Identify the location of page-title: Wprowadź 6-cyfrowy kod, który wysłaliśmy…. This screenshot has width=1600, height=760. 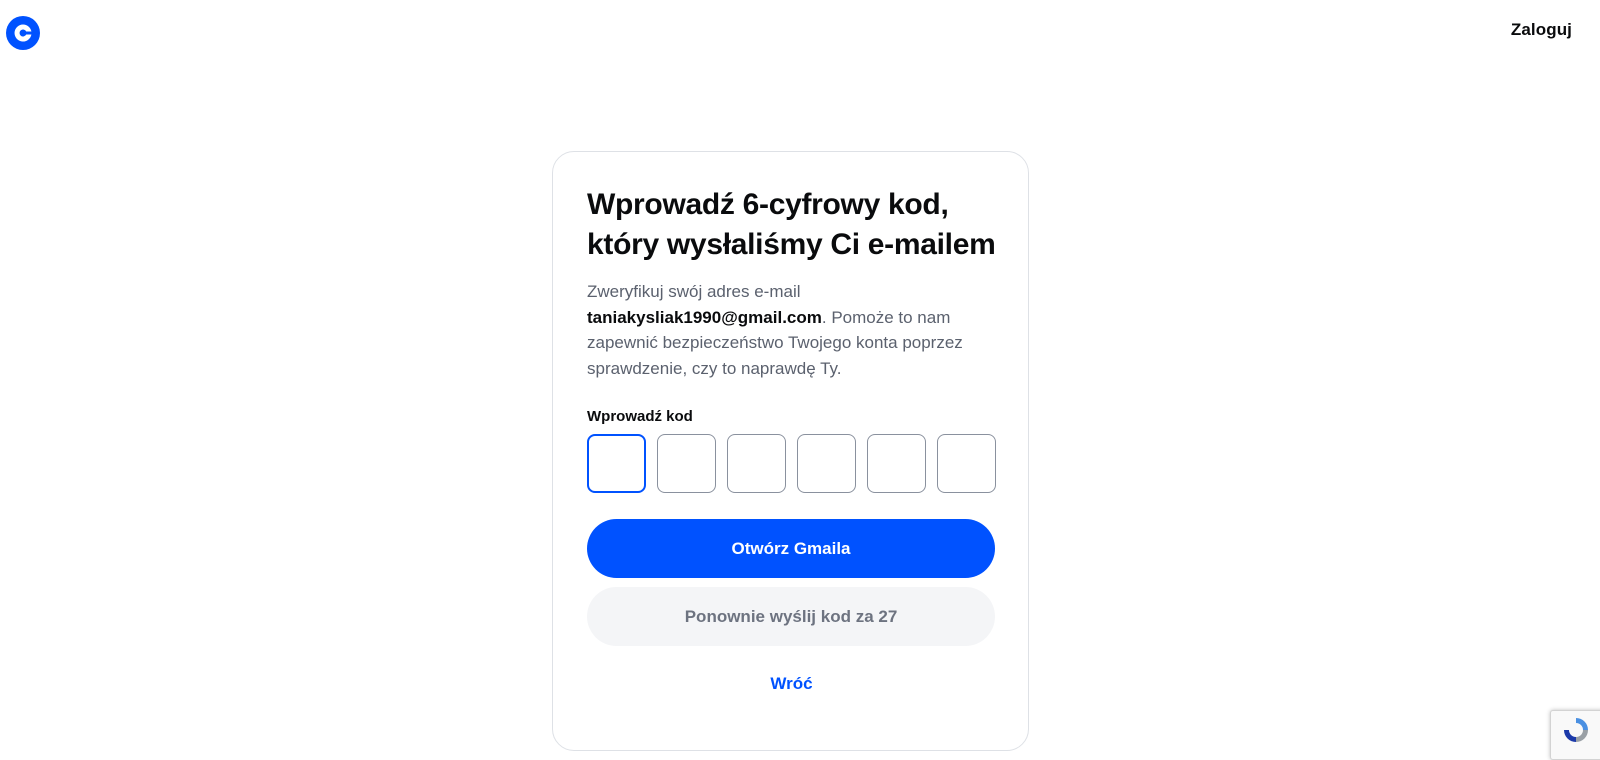
(797, 225).